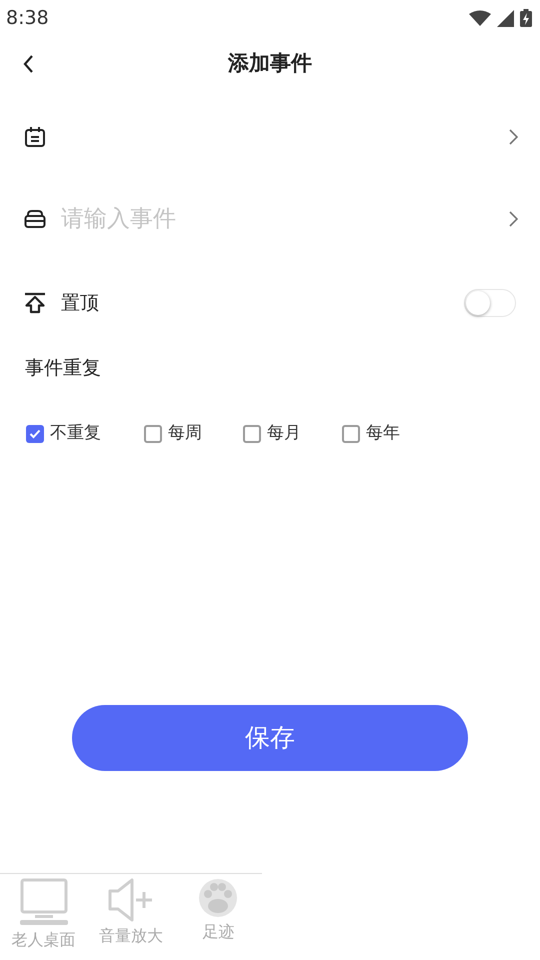 The width and height of the screenshot is (540, 960). I want to click on battery-icon, so click(526, 18).